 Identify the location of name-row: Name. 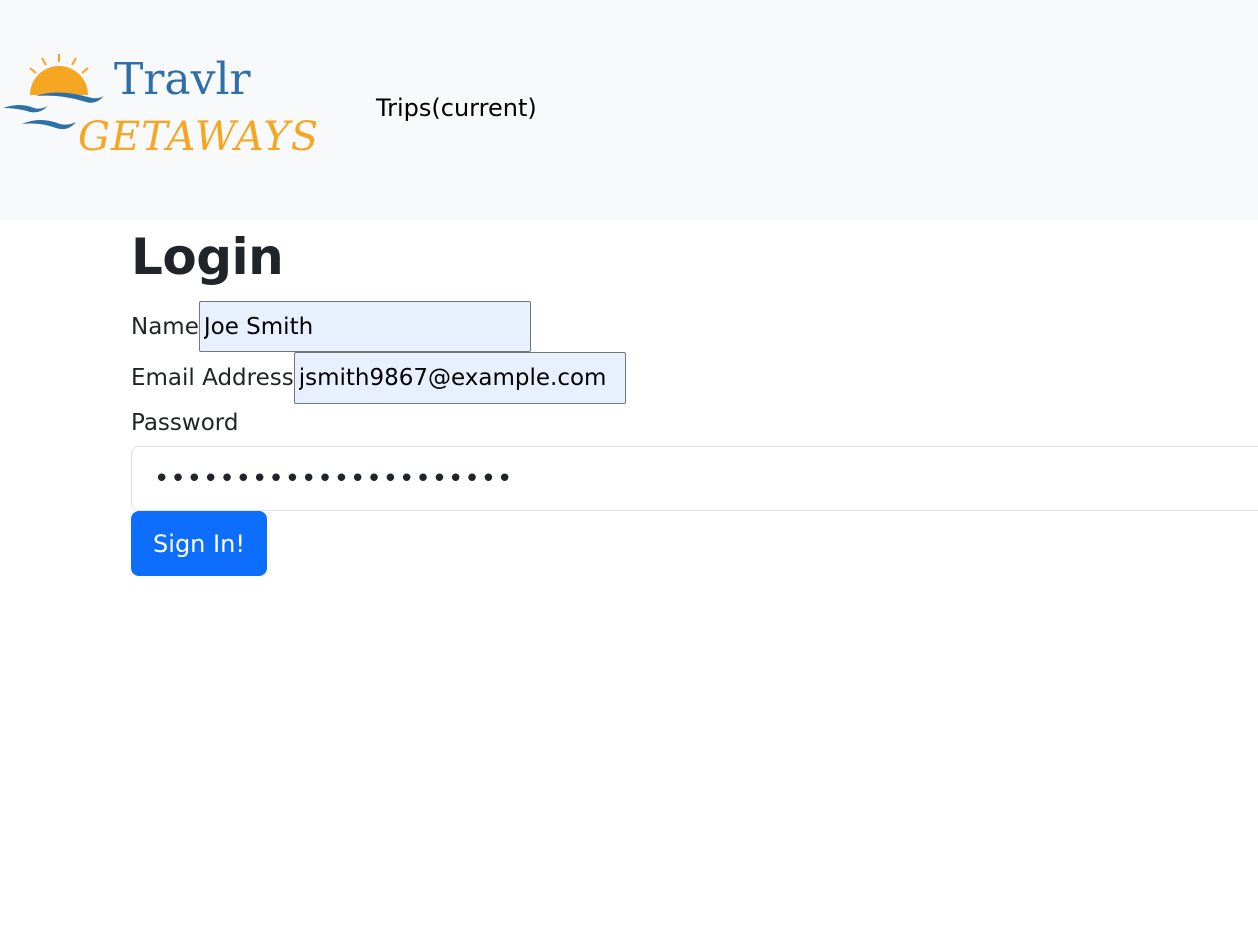
(331, 326).